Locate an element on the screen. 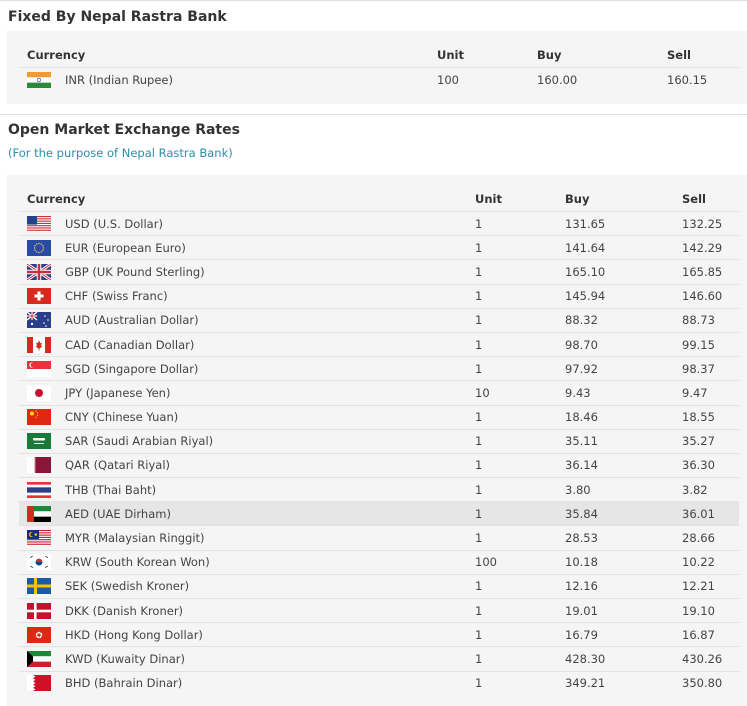  buy-cell: 18.46 is located at coordinates (615, 417).